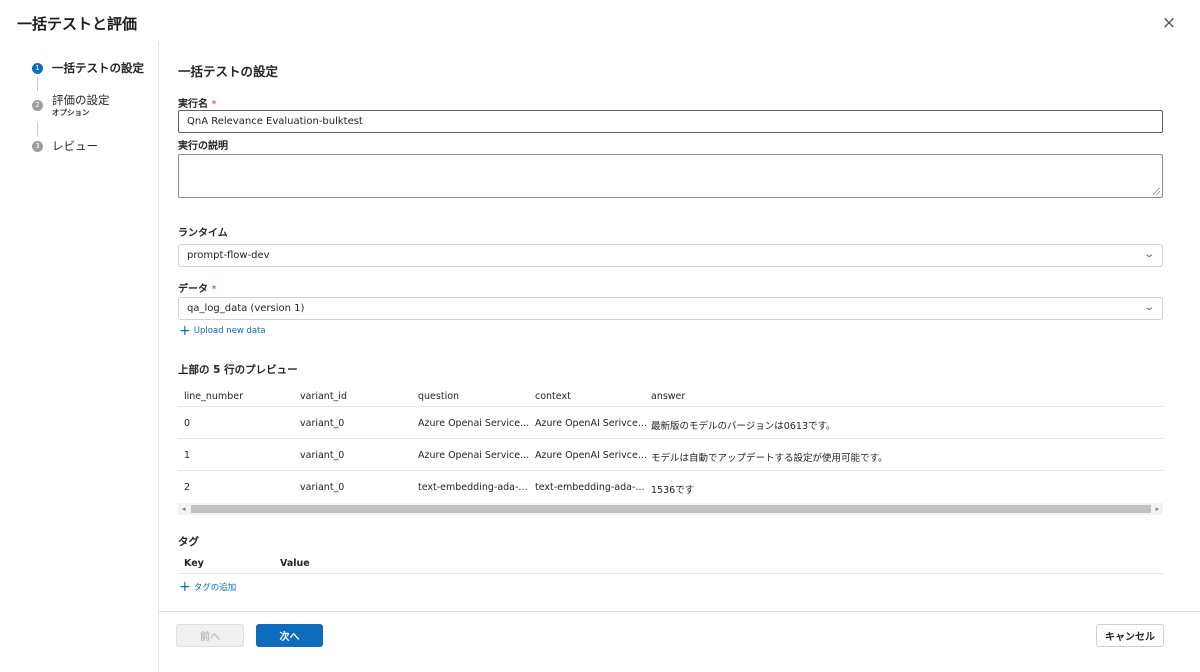  I want to click on step-review: 3 レビュー, so click(65, 146).